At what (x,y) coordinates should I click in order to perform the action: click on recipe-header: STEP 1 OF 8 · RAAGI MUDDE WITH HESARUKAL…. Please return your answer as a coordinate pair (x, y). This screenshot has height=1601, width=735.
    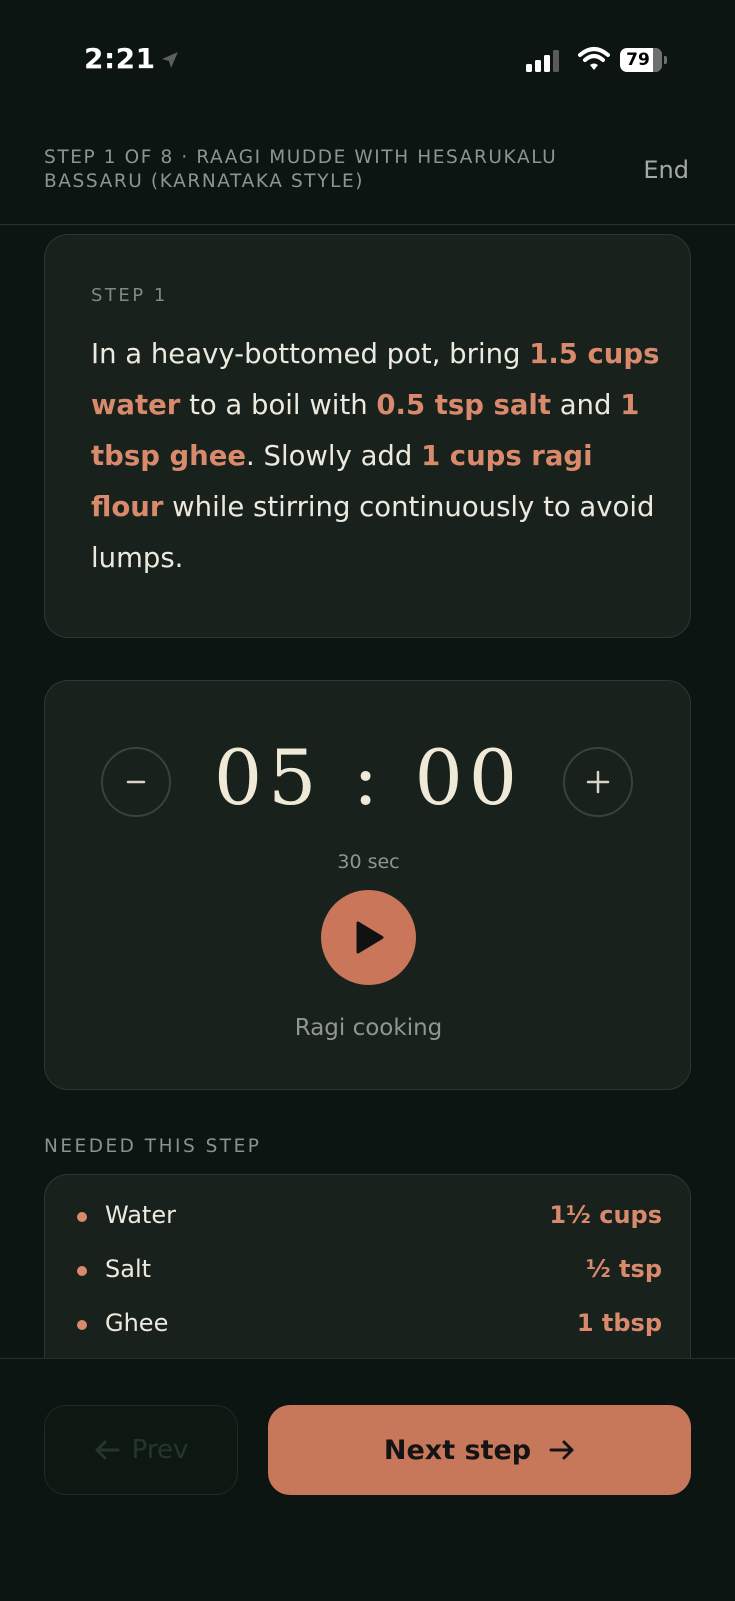
    Looking at the image, I should click on (367, 172).